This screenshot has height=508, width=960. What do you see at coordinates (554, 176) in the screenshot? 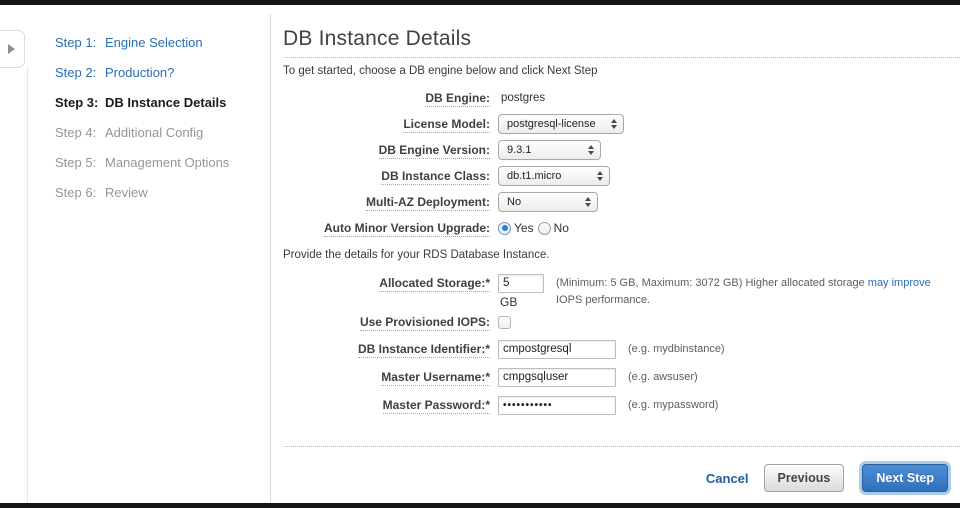
I see `db-instance-class-select: db.t1.micro` at bounding box center [554, 176].